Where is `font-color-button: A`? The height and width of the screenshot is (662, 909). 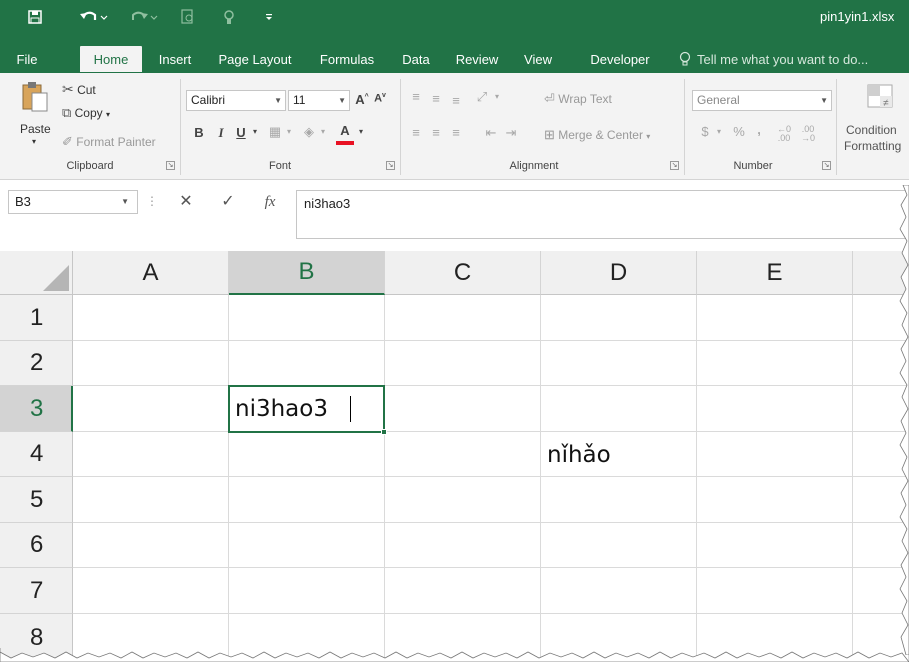 font-color-button: A is located at coordinates (345, 134).